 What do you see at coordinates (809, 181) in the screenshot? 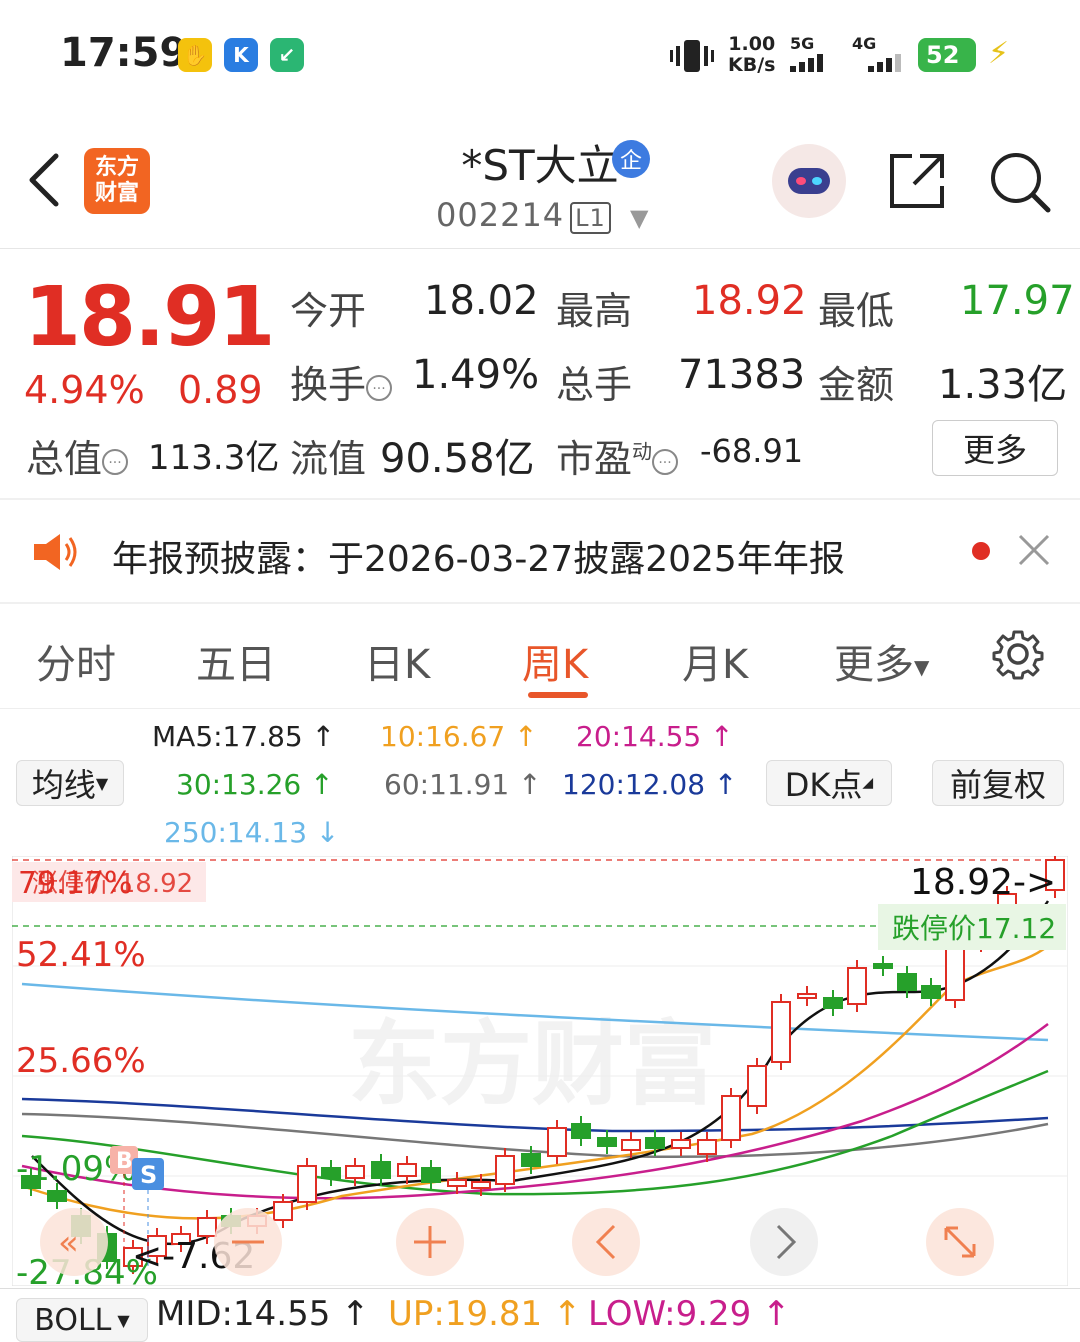
I see `robot-assistant-icon` at bounding box center [809, 181].